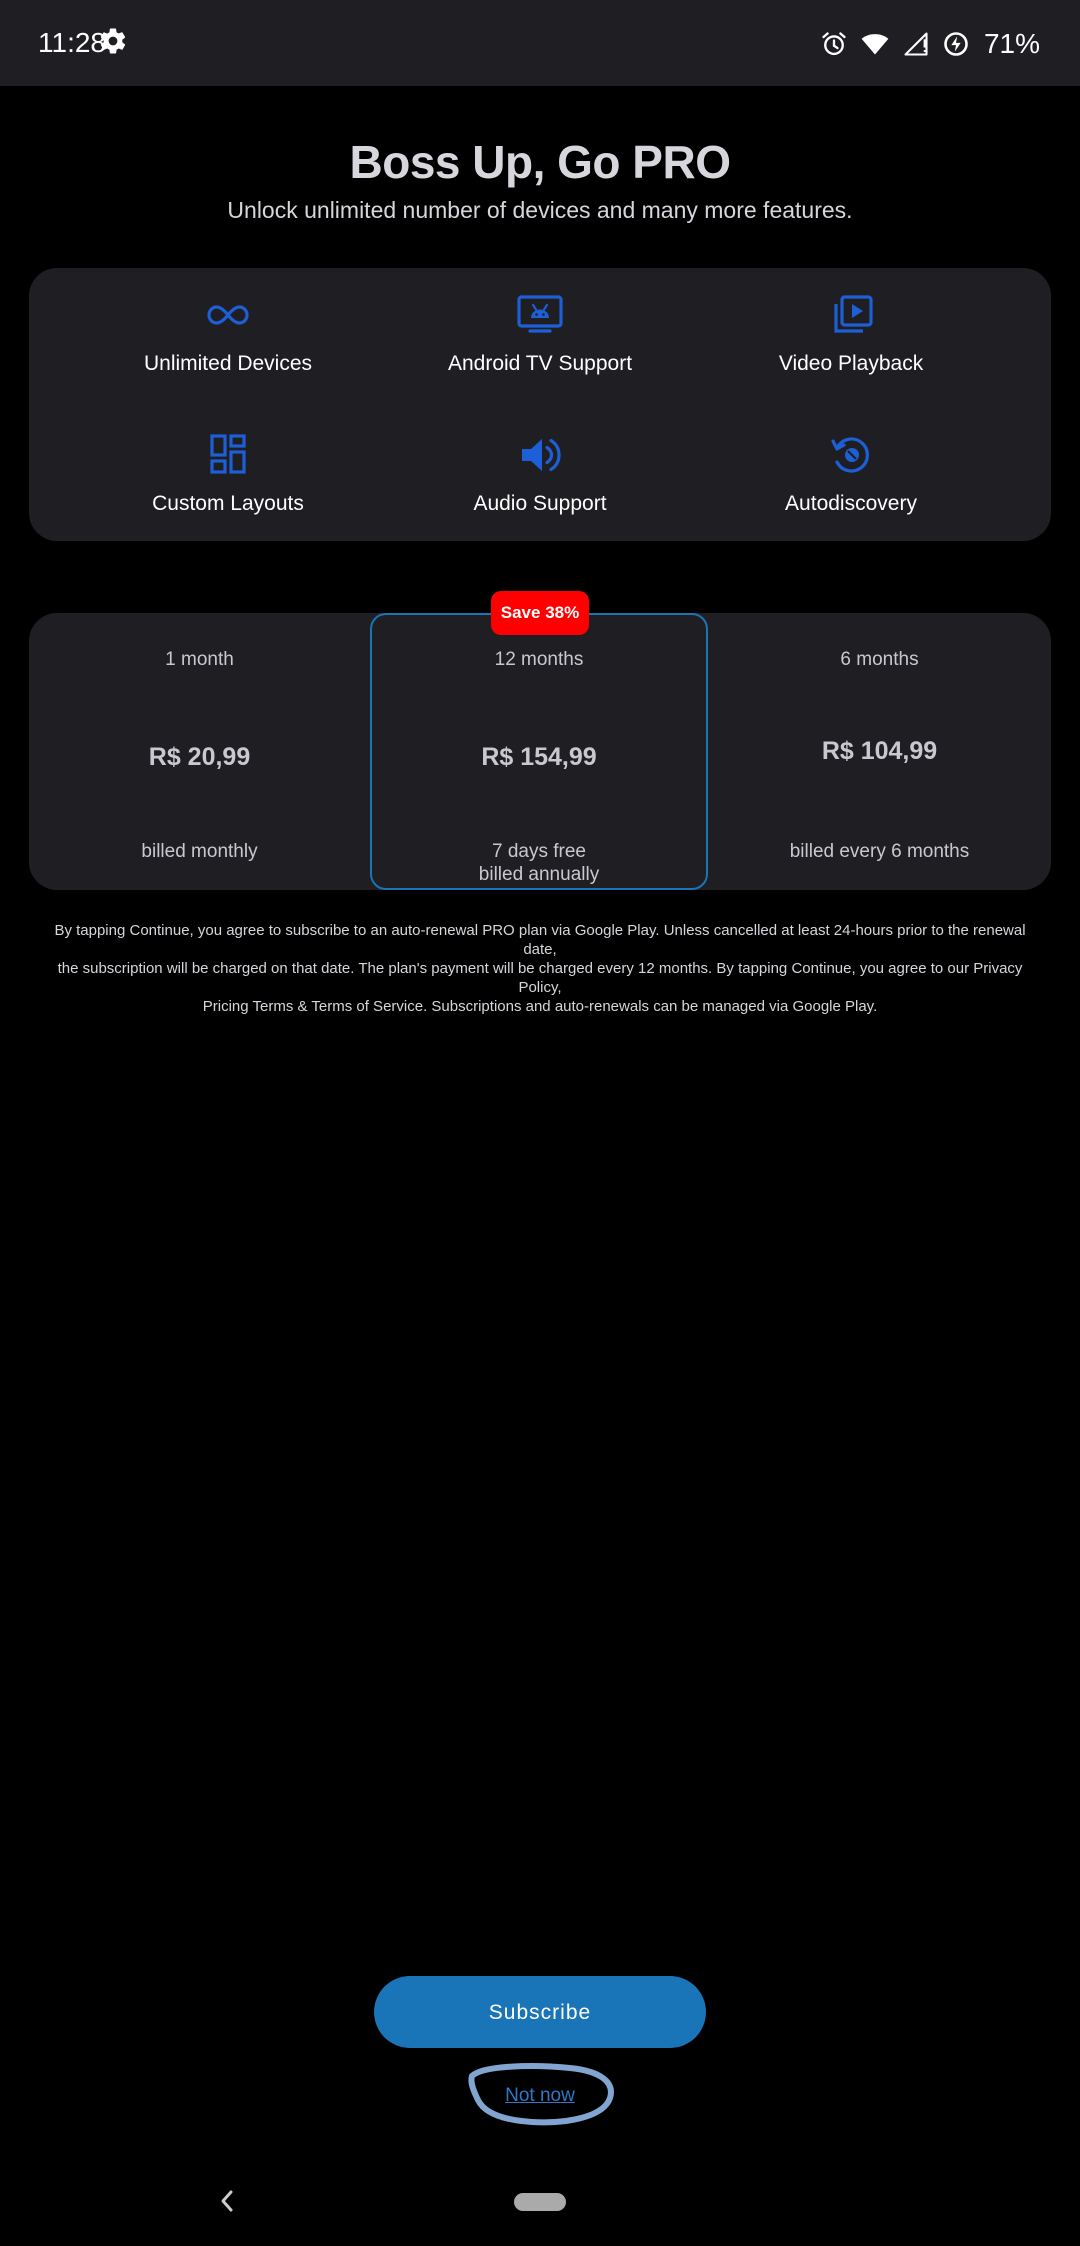 This screenshot has height=2246, width=1080. I want to click on plan-billing: billed monthly, so click(199, 851).